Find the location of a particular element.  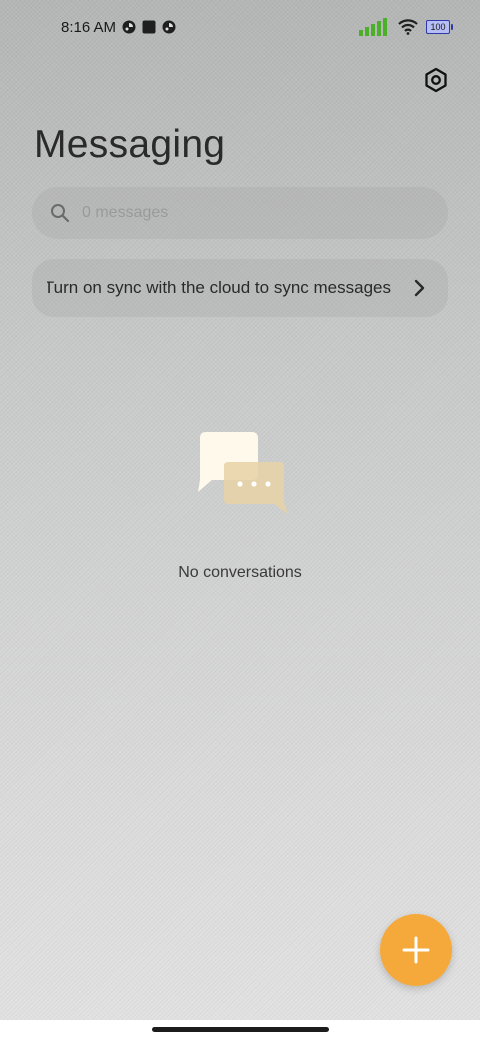

empty-state-label: No conversations is located at coordinates (240, 572).